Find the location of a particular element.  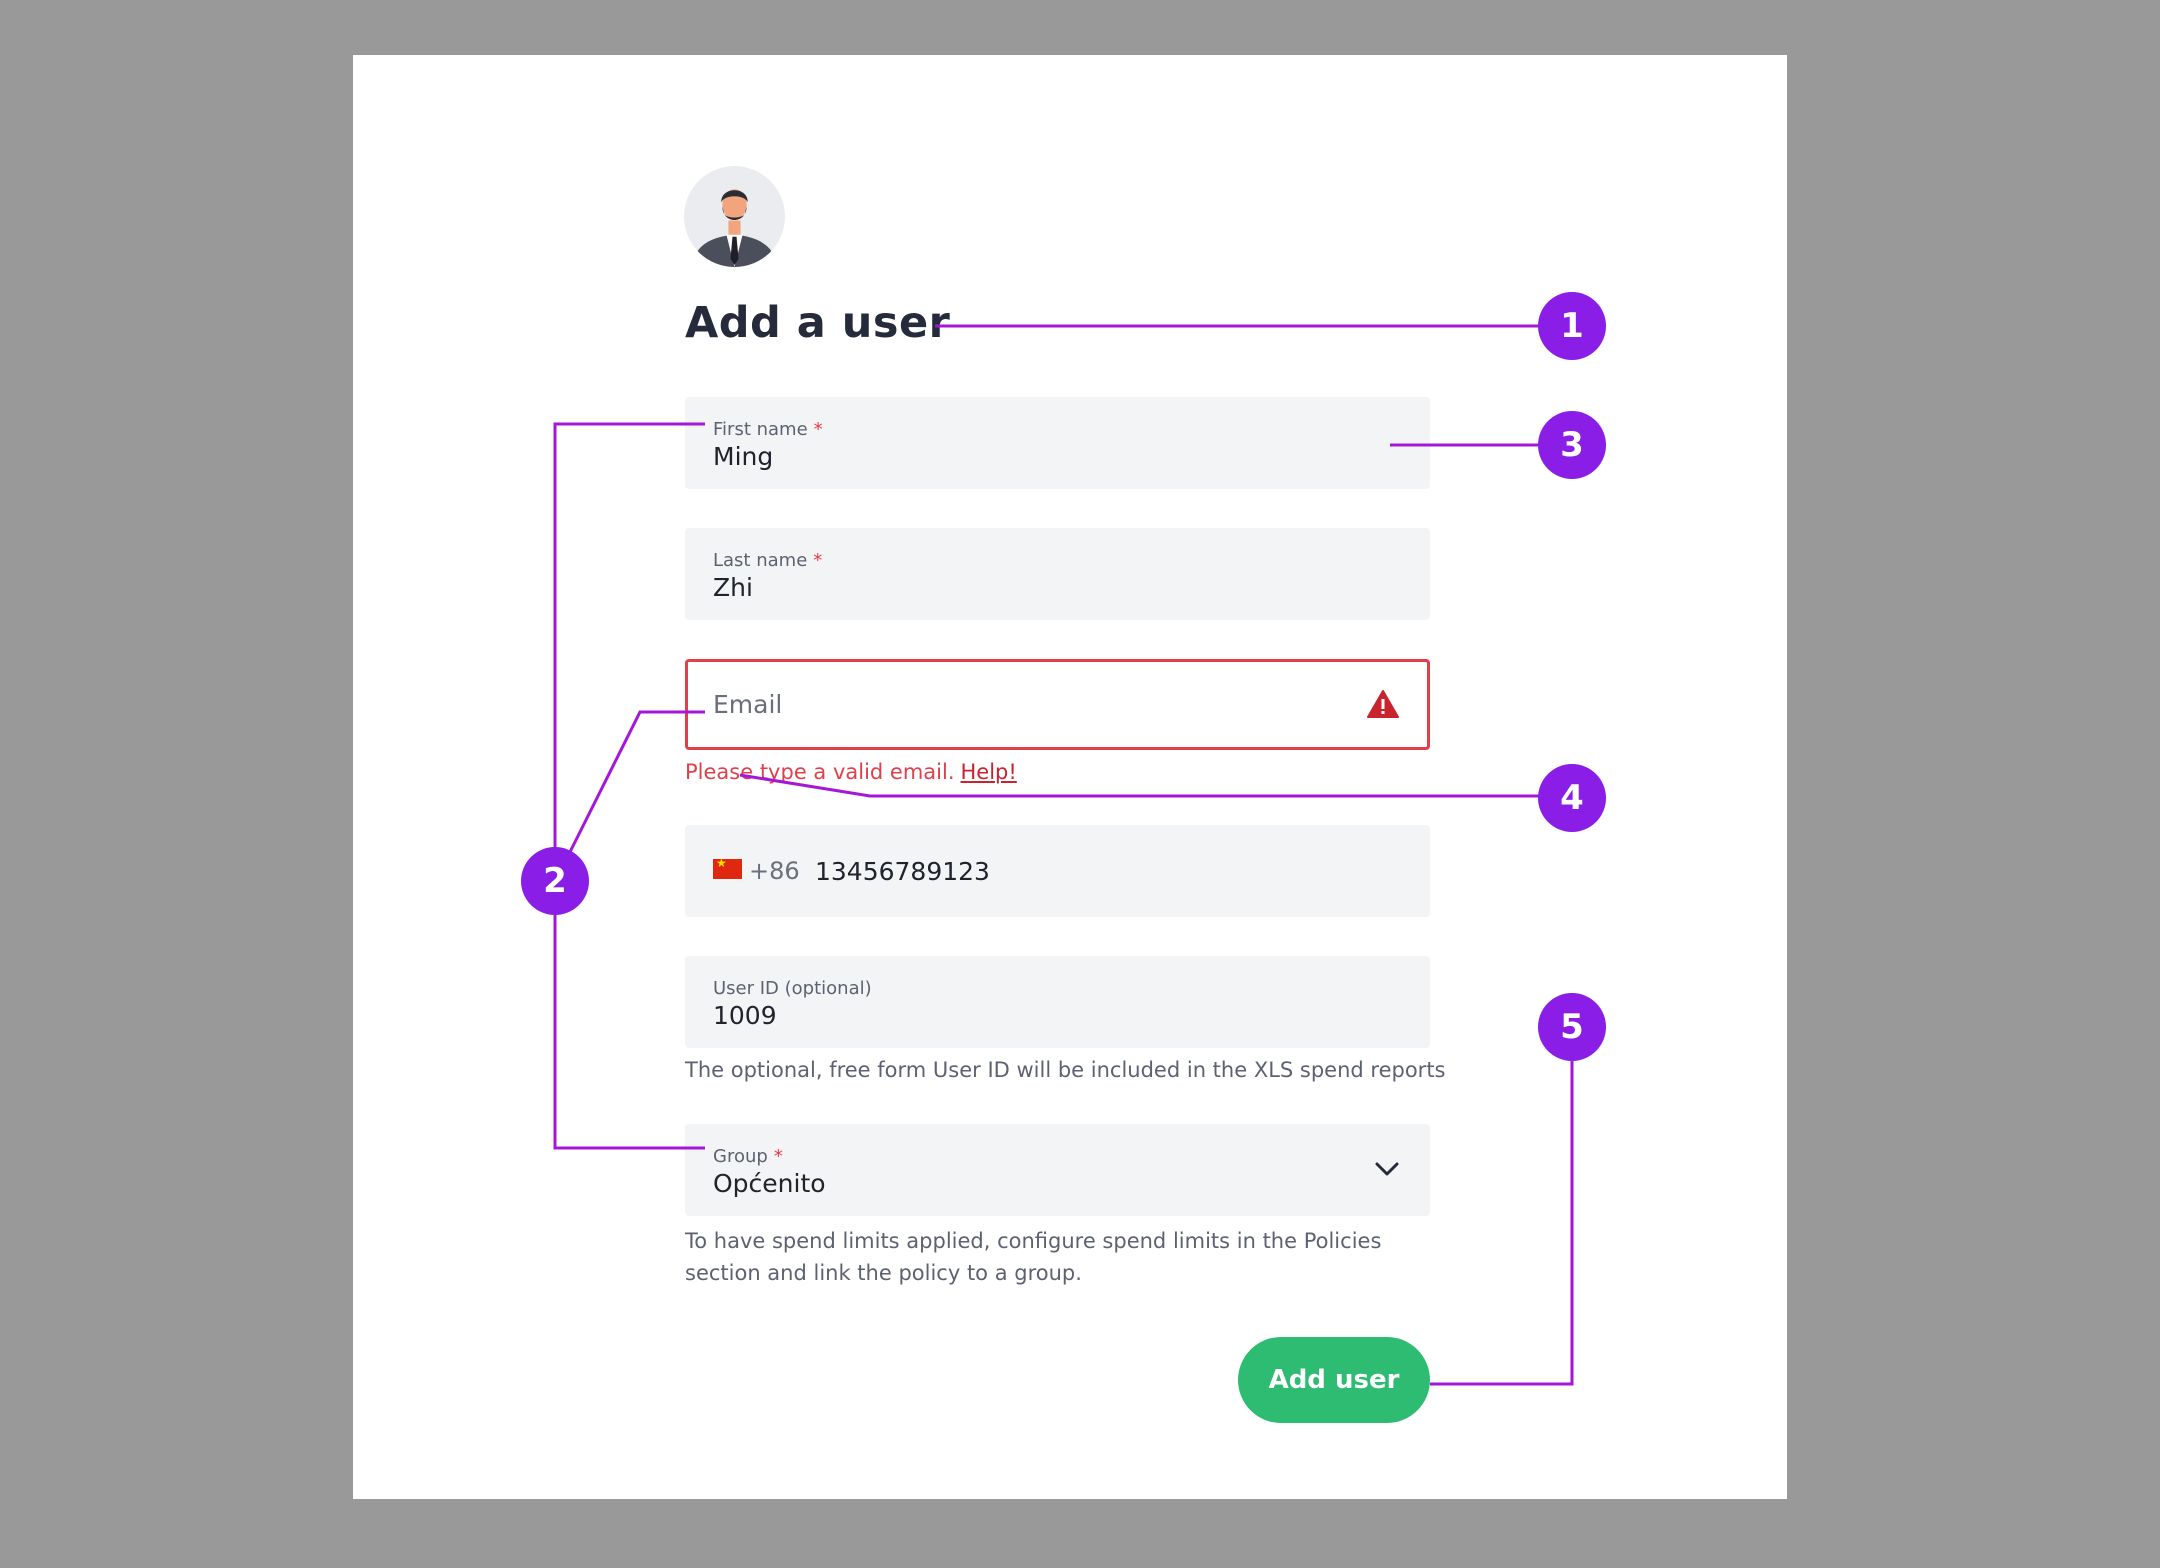

annotation-marker-4: 4 is located at coordinates (1572, 798).